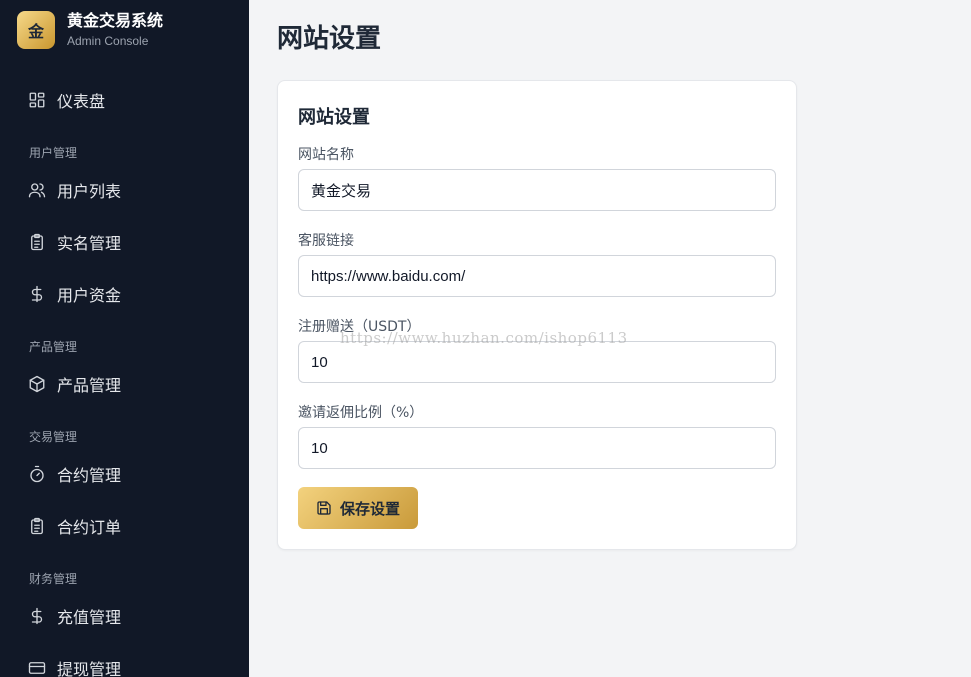 The width and height of the screenshot is (971, 677). I want to click on nav-group-title: 用户管理, so click(53, 153).